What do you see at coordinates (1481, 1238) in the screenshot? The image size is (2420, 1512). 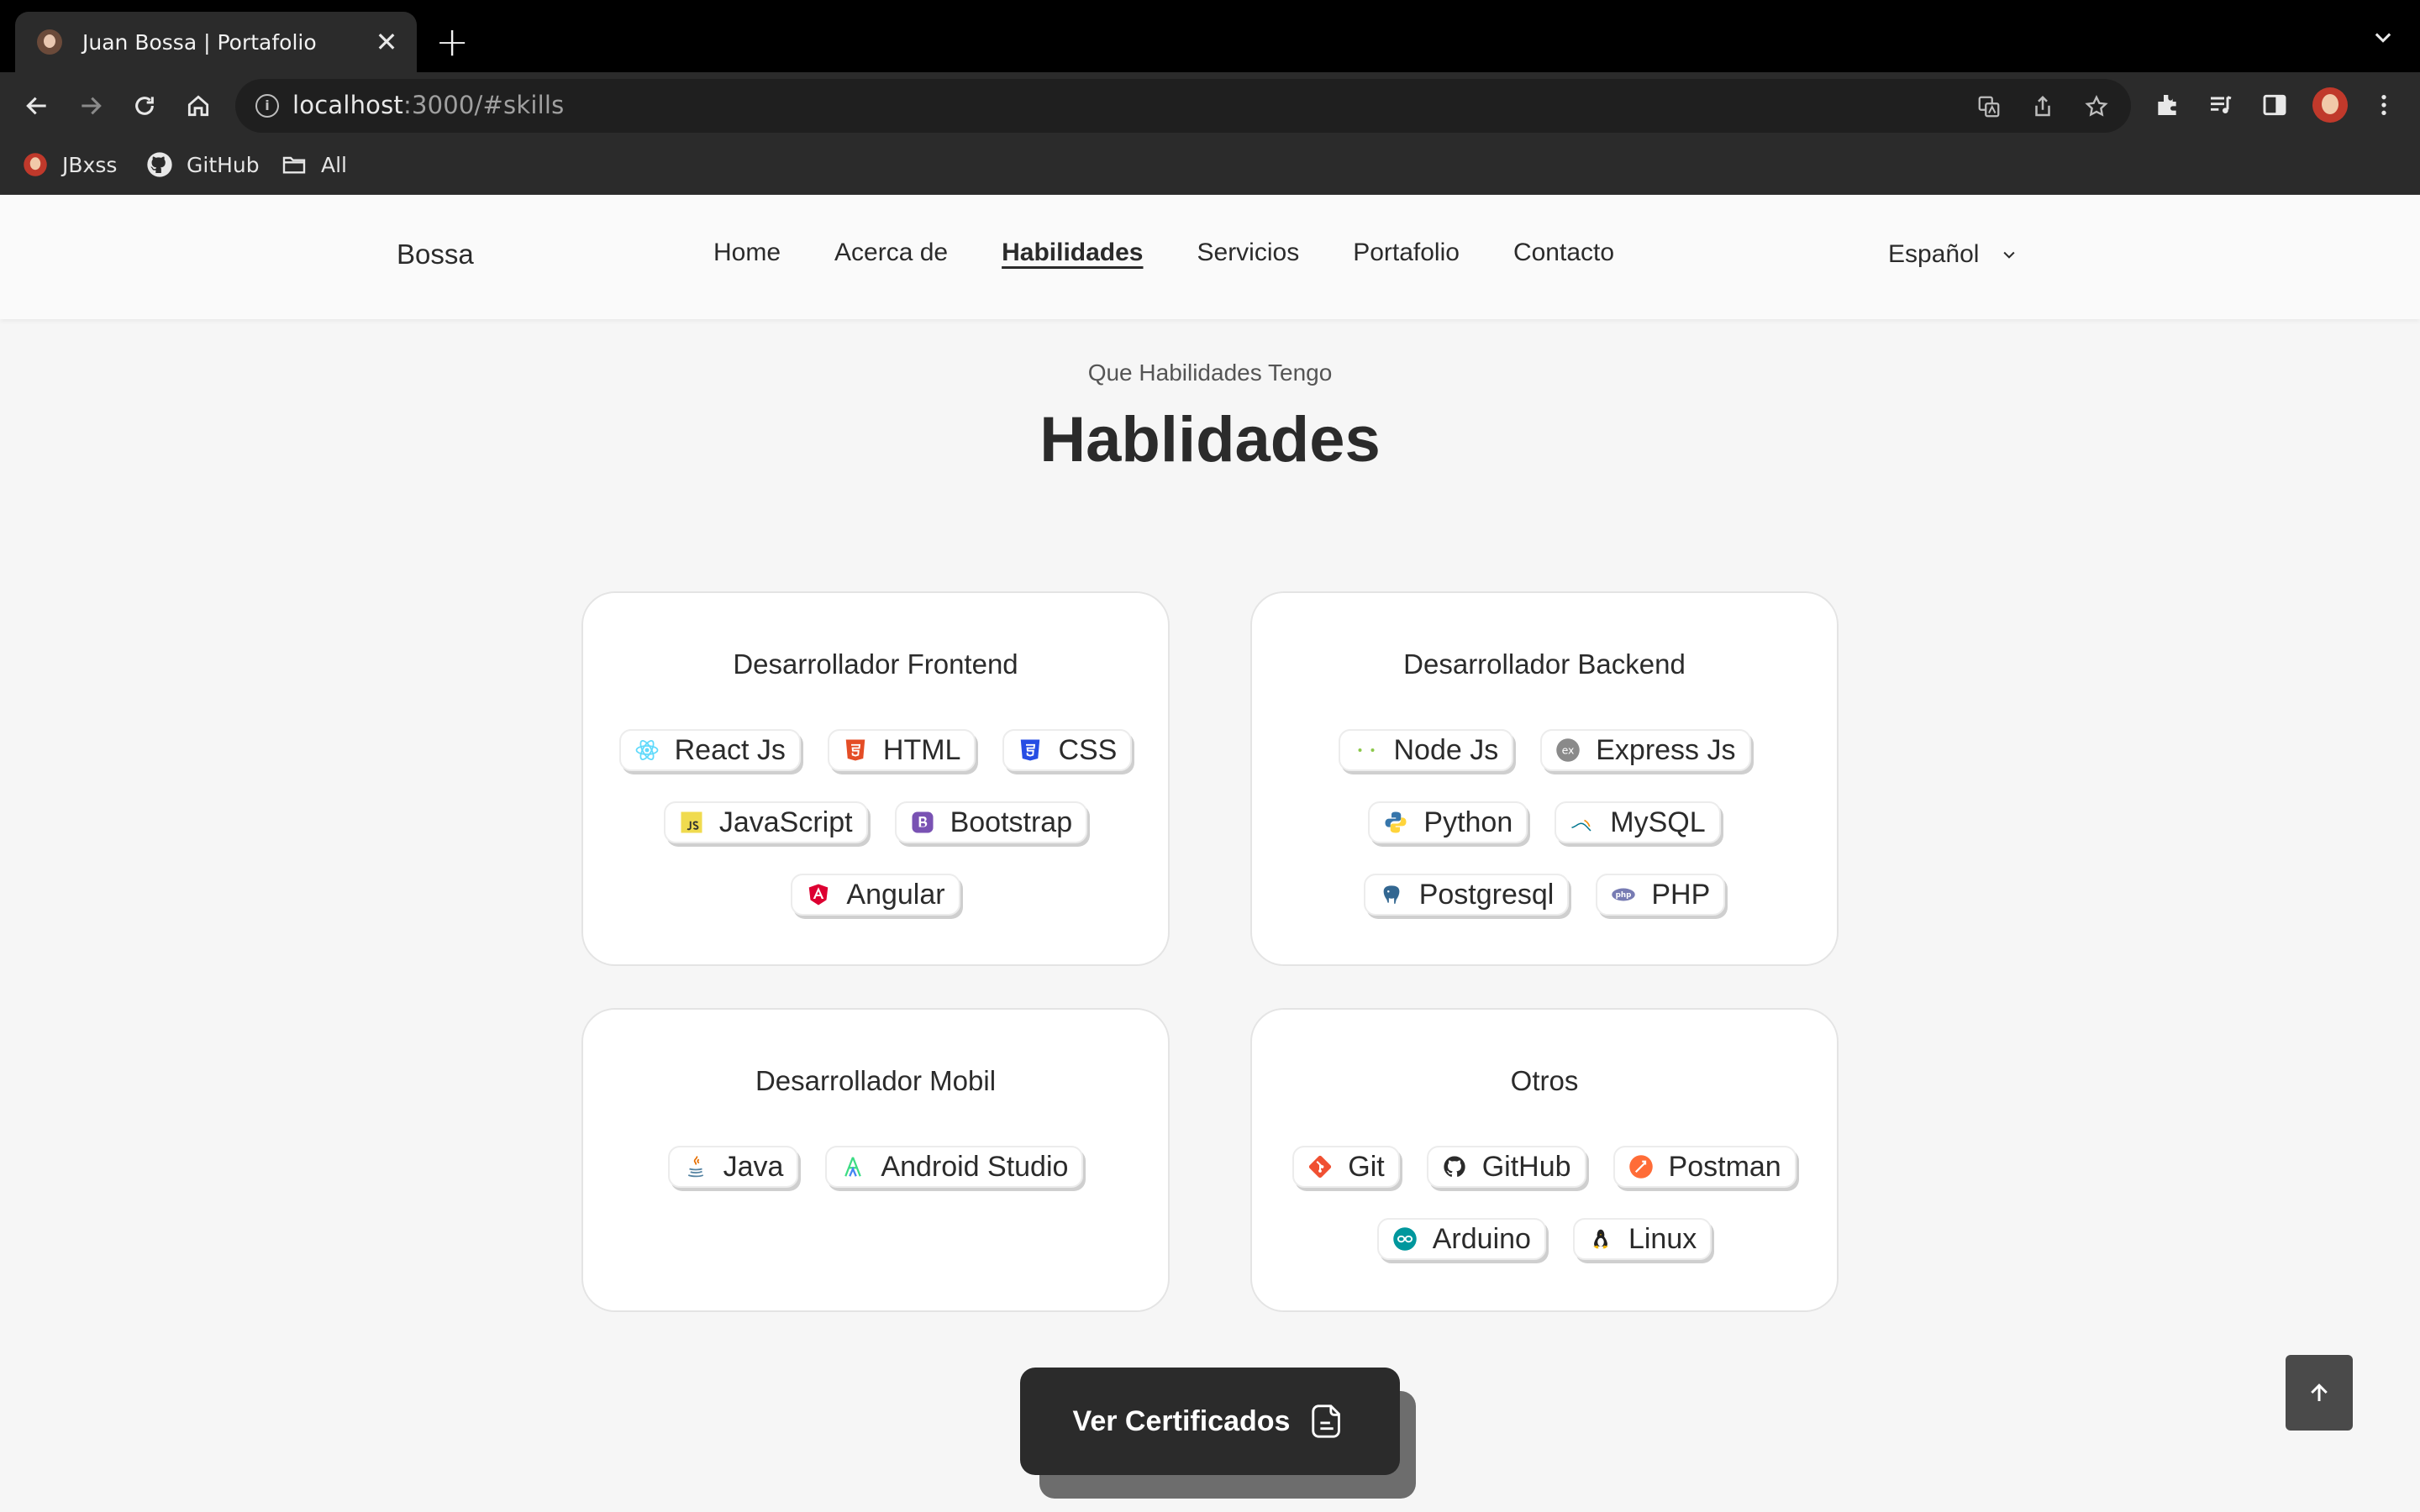 I see `skill-label: Arduino` at bounding box center [1481, 1238].